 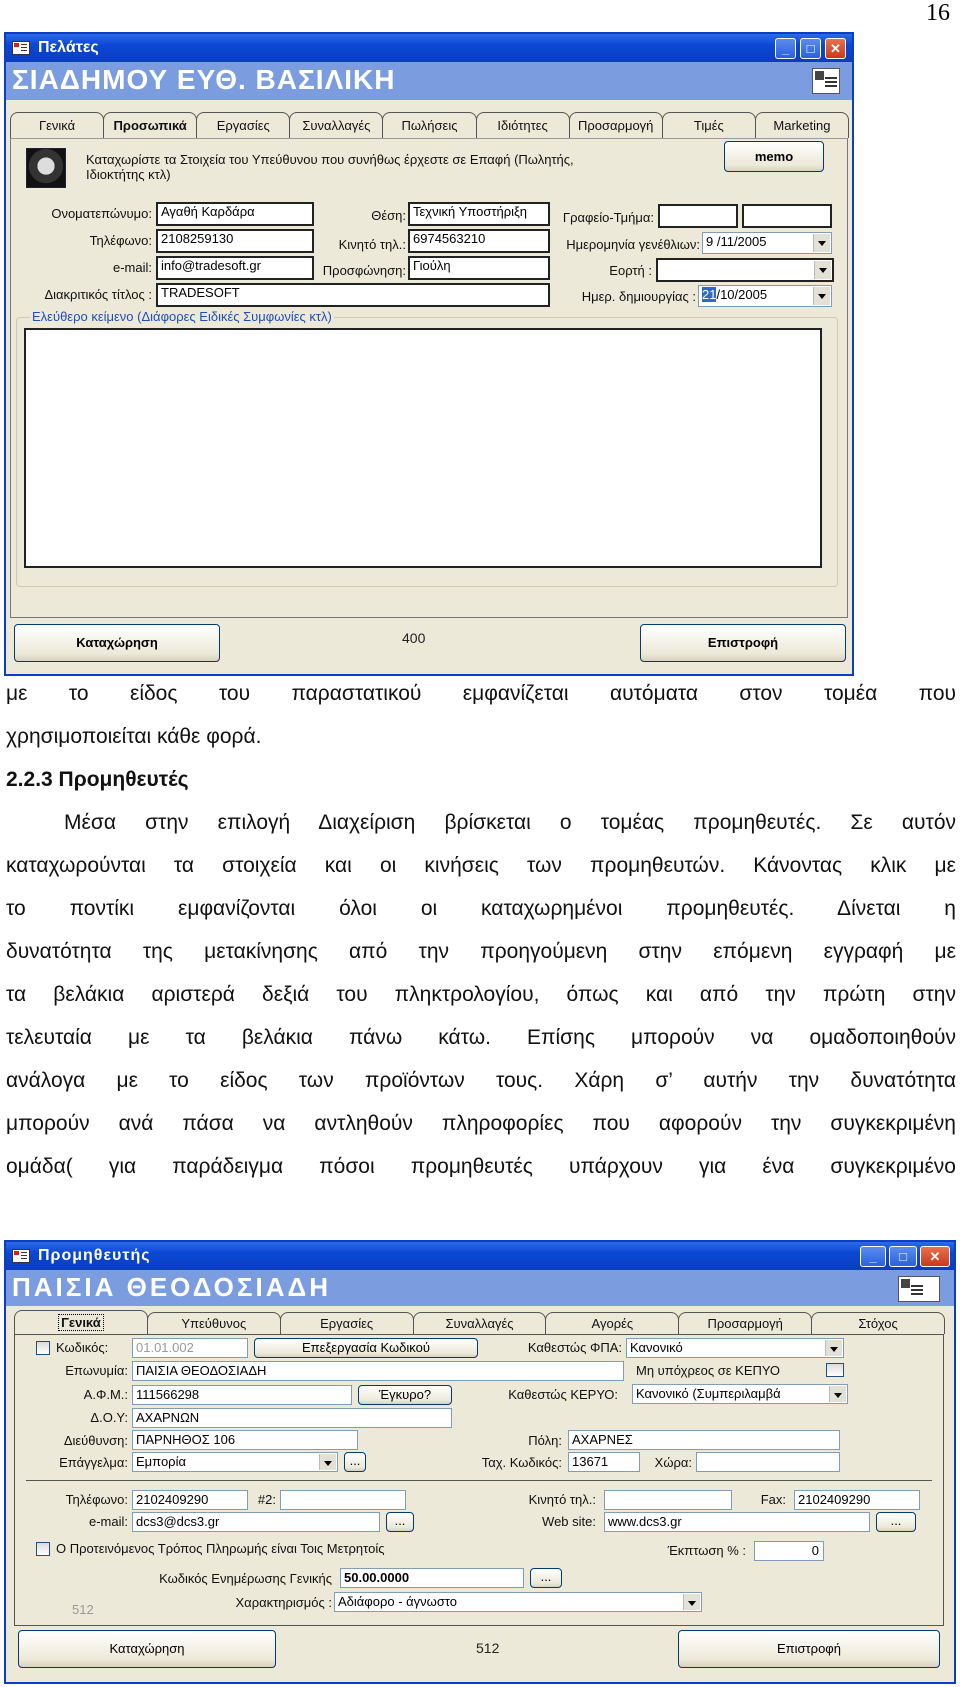 What do you see at coordinates (745, 270) in the screenshot?
I see `nameday-select` at bounding box center [745, 270].